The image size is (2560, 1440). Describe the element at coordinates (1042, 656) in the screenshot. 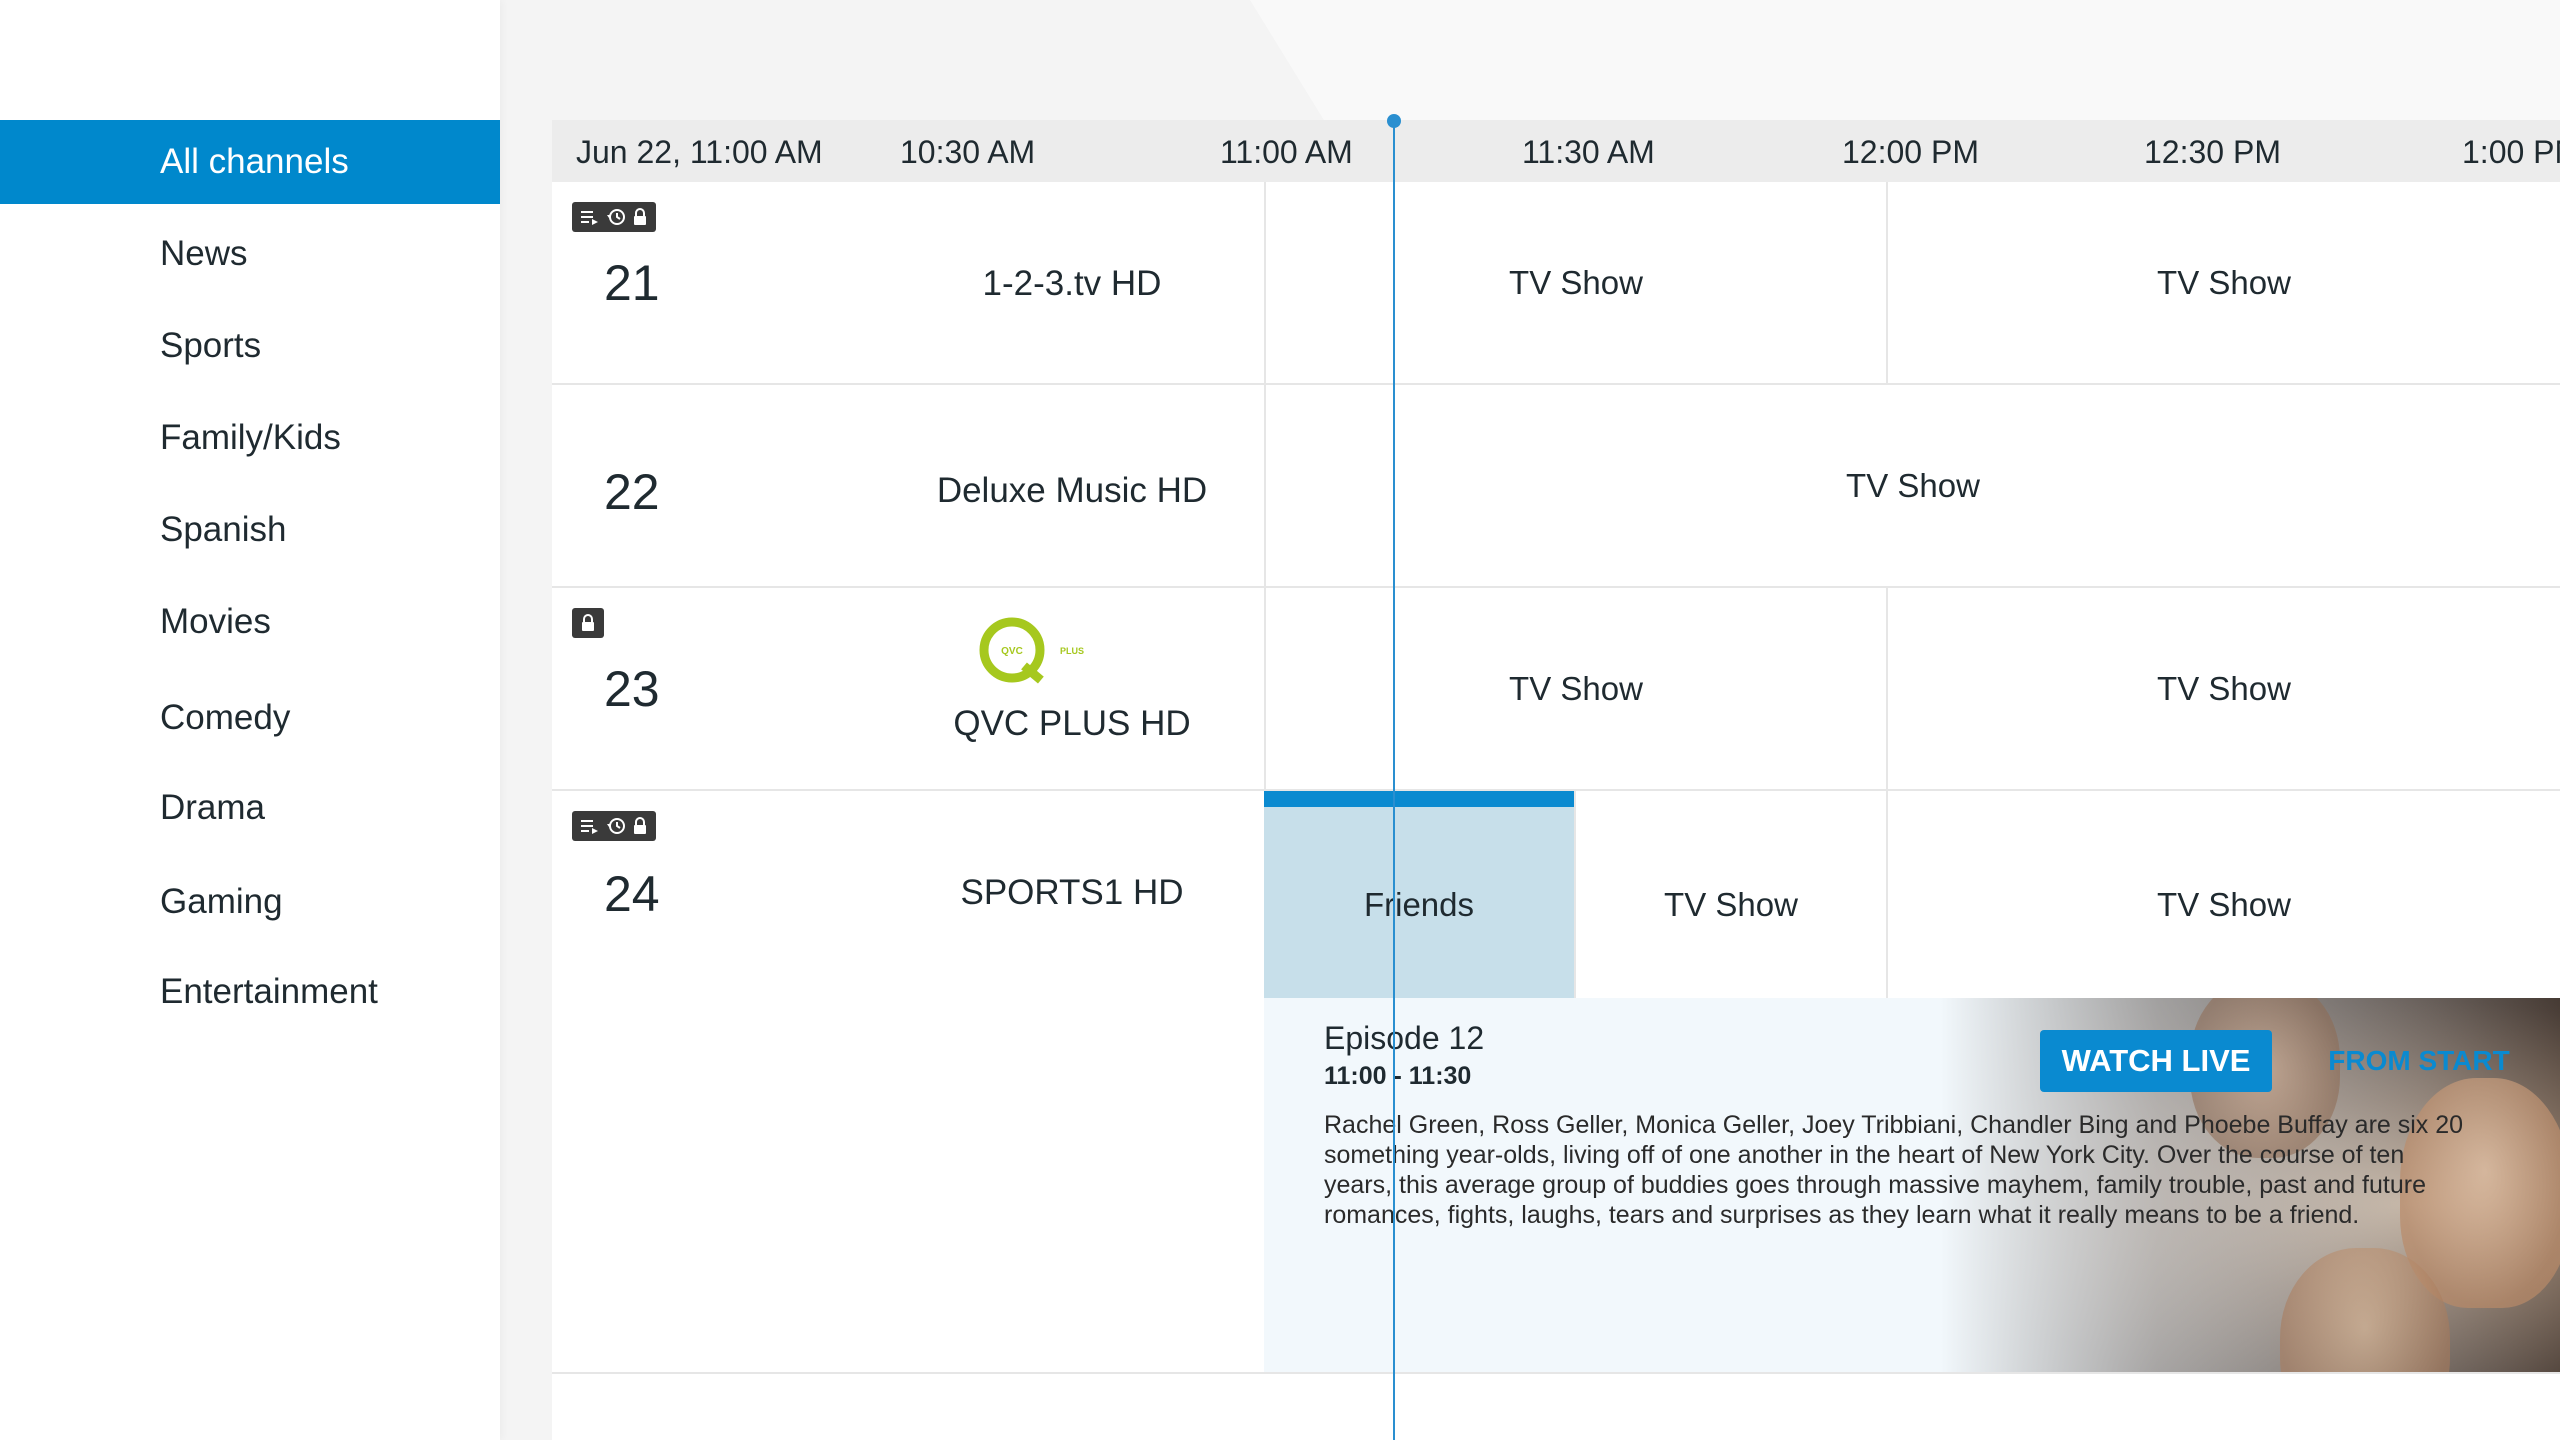

I see `channel-logo: QVC PLUS` at that location.